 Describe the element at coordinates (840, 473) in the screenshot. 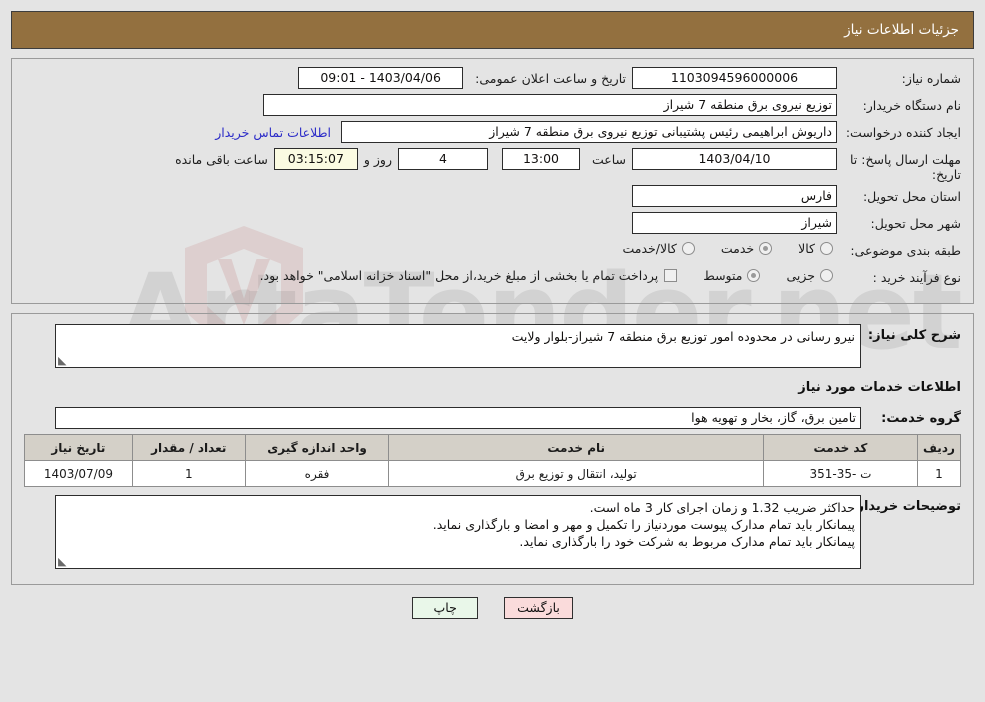

I see `cell-service-code: ت -35-351` at that location.